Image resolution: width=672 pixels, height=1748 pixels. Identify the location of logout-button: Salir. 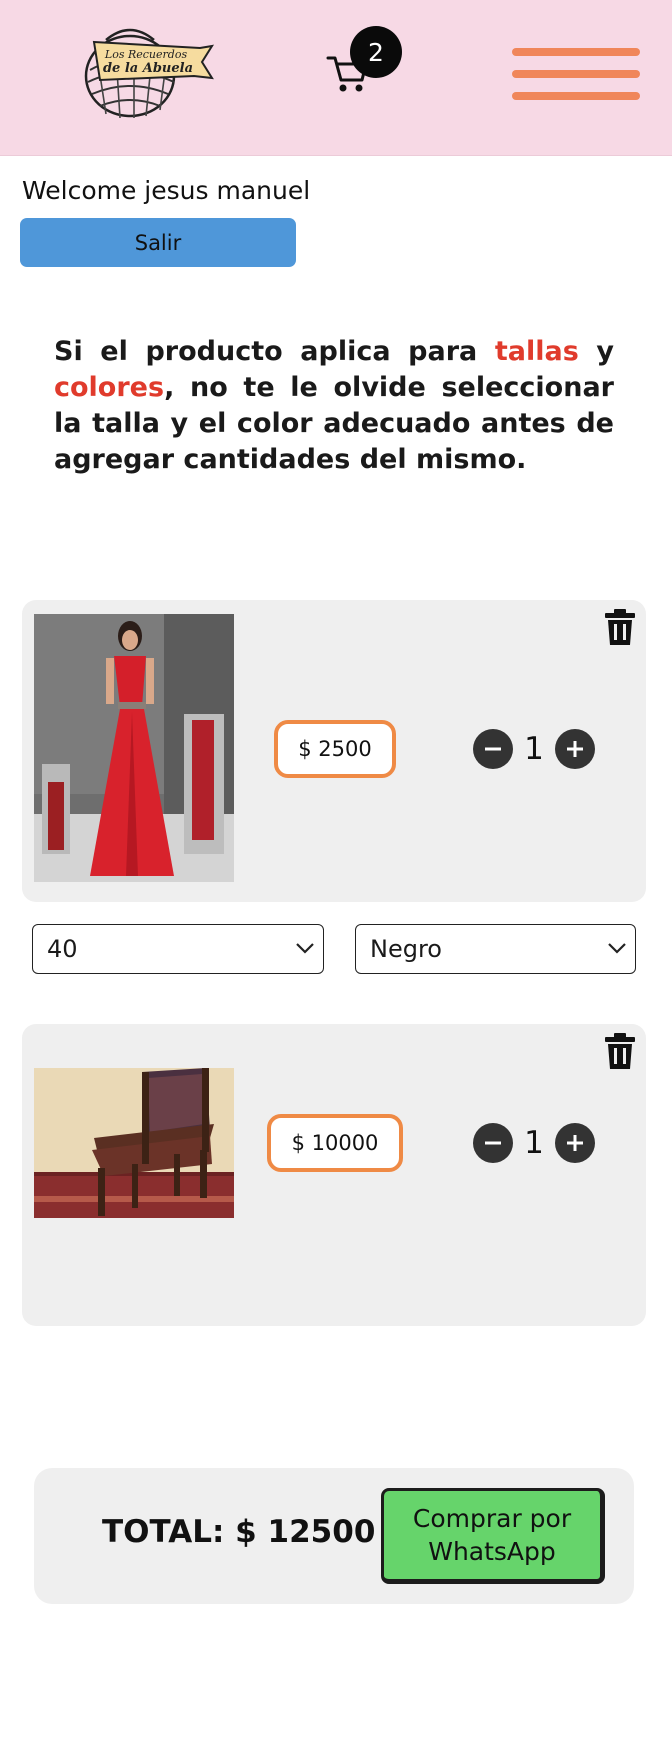
(158, 242).